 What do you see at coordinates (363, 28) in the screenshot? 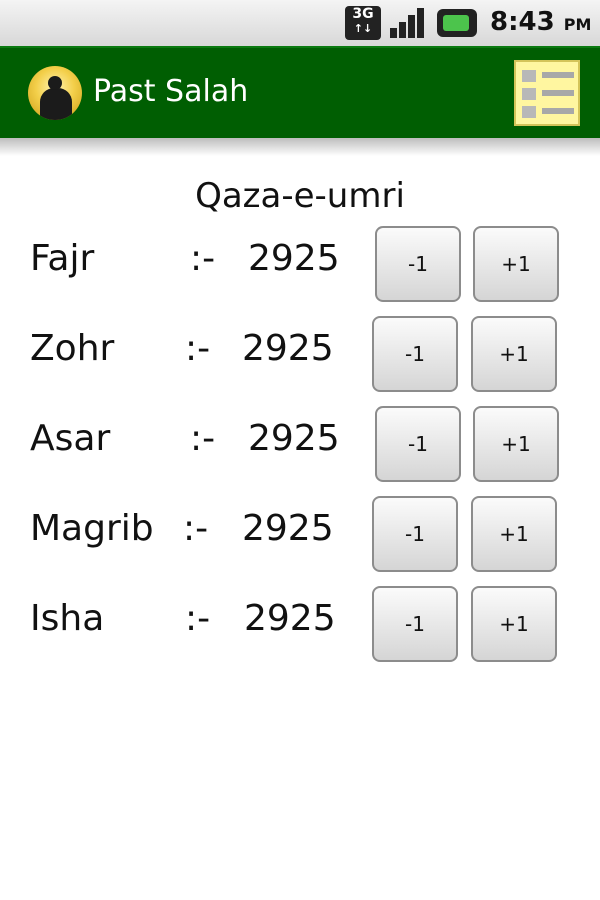
I see `data-arrows-icon: ↑↓` at bounding box center [363, 28].